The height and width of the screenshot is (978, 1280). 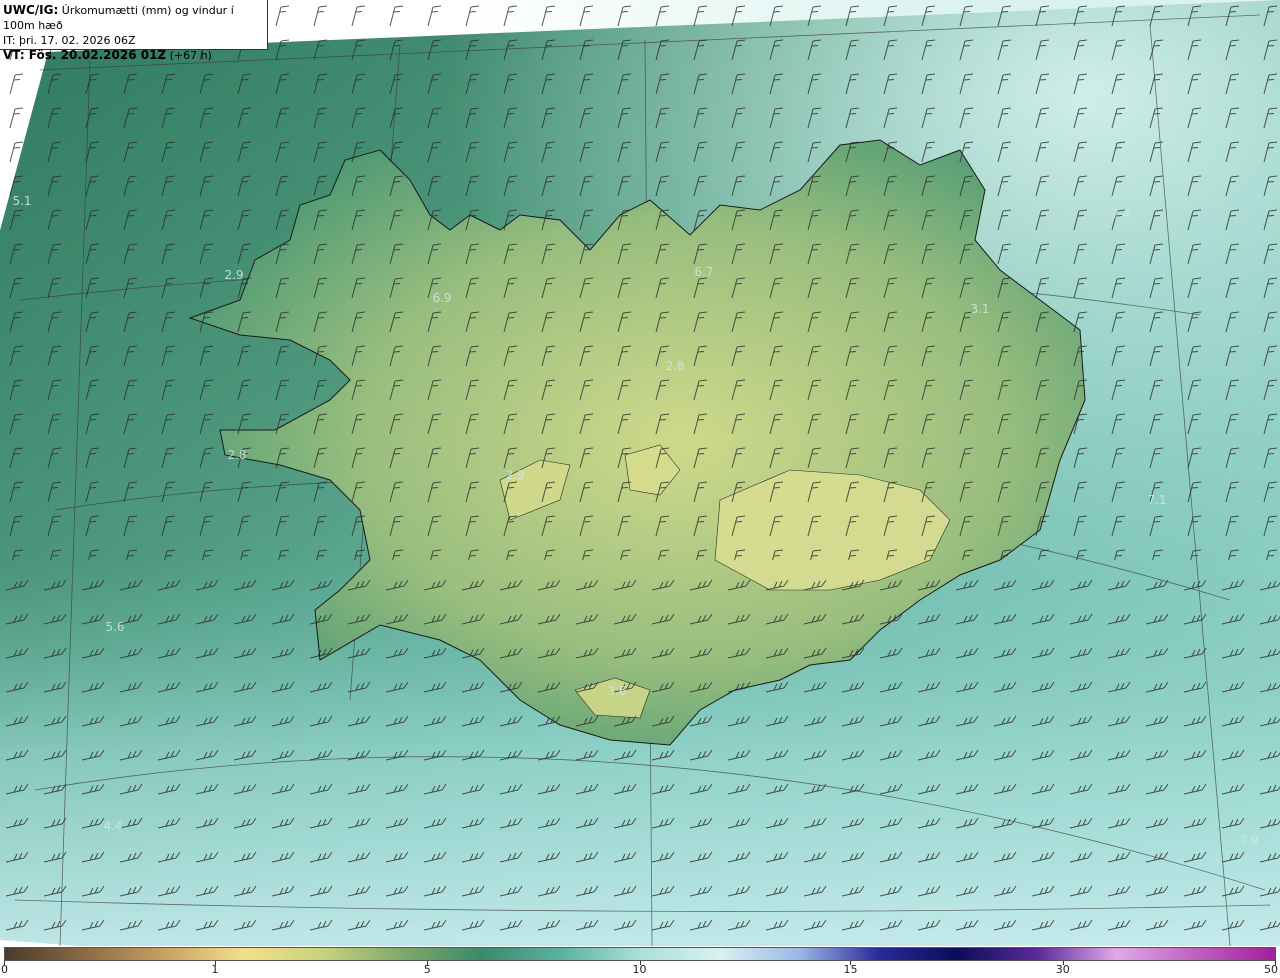 I want to click on colorbar-tick-label-4: 15, so click(x=850, y=969).